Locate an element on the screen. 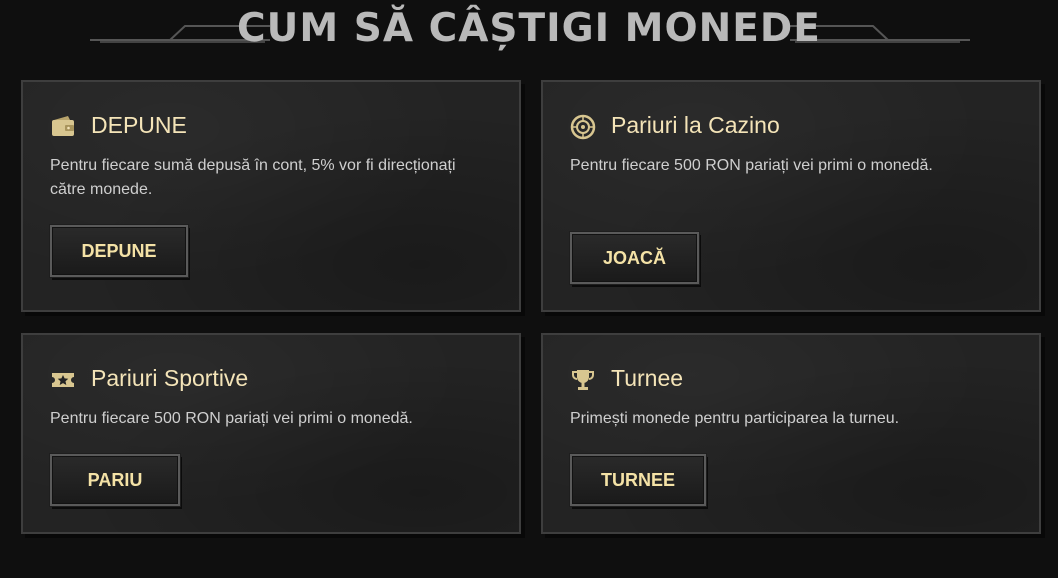 Image resolution: width=1058 pixels, height=578 pixels. play-button: JOACĂ is located at coordinates (634, 258).